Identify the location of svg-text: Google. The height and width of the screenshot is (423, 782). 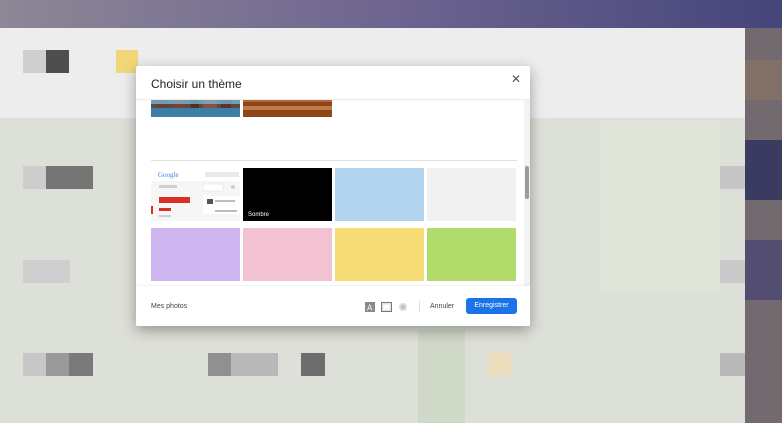
(168, 175).